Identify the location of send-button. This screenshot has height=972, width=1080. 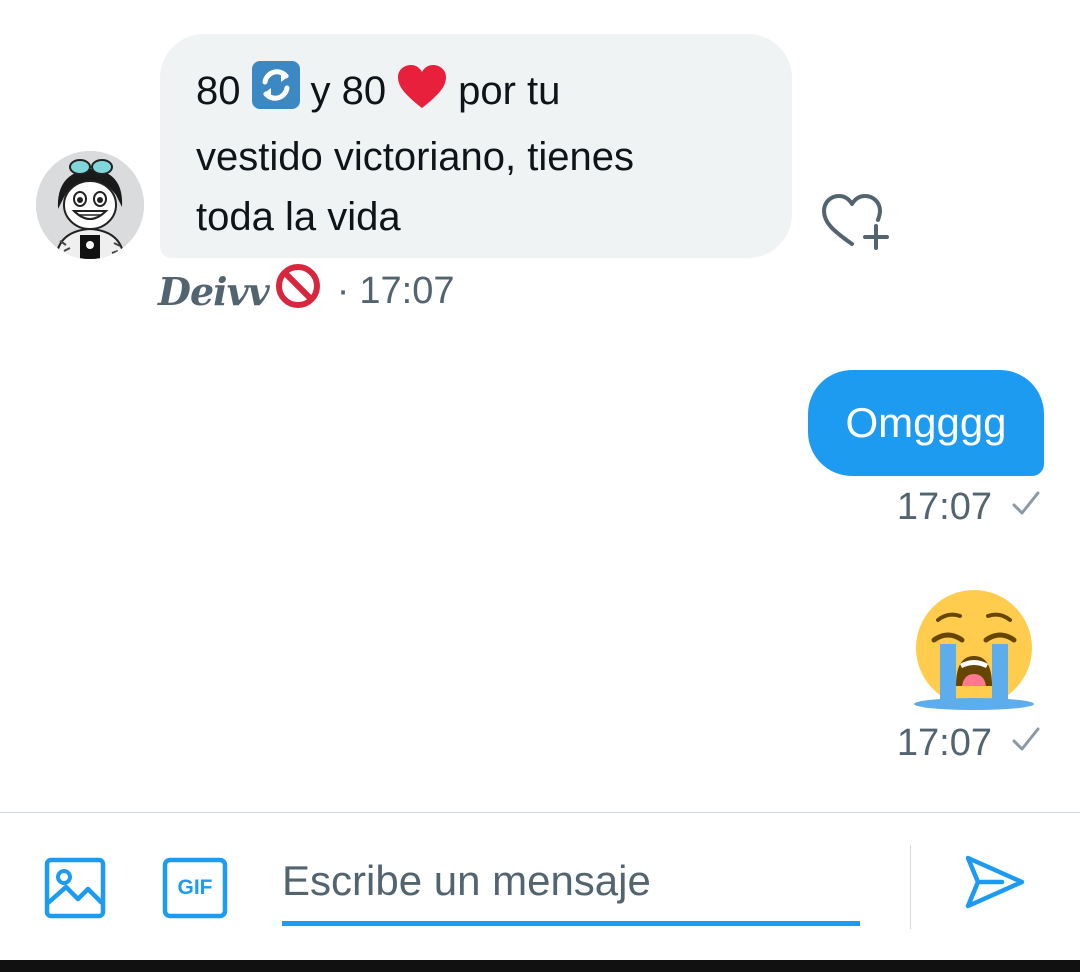
(995, 882).